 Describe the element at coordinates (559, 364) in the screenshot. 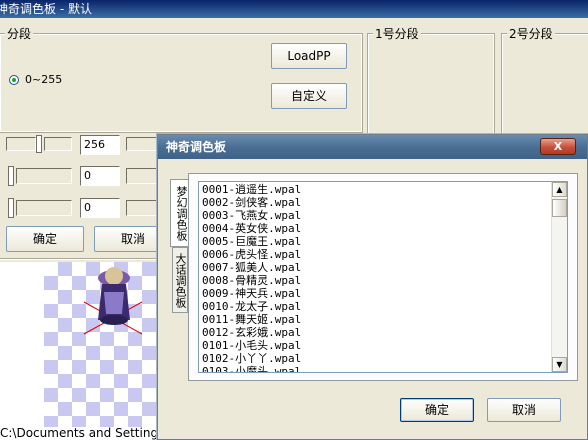

I see `scroll-down-icon: ▼` at that location.